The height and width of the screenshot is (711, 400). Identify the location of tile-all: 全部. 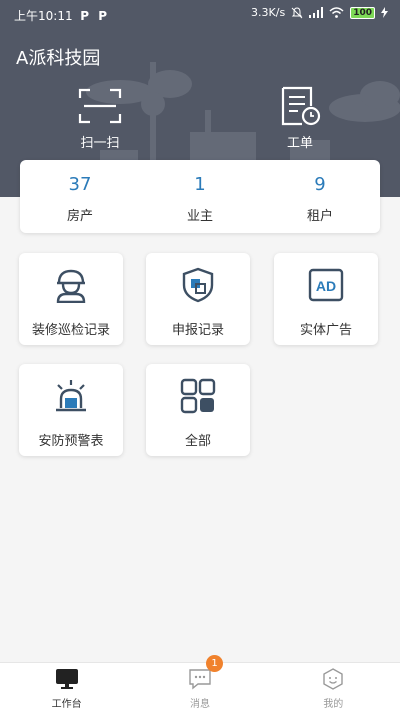
(198, 410).